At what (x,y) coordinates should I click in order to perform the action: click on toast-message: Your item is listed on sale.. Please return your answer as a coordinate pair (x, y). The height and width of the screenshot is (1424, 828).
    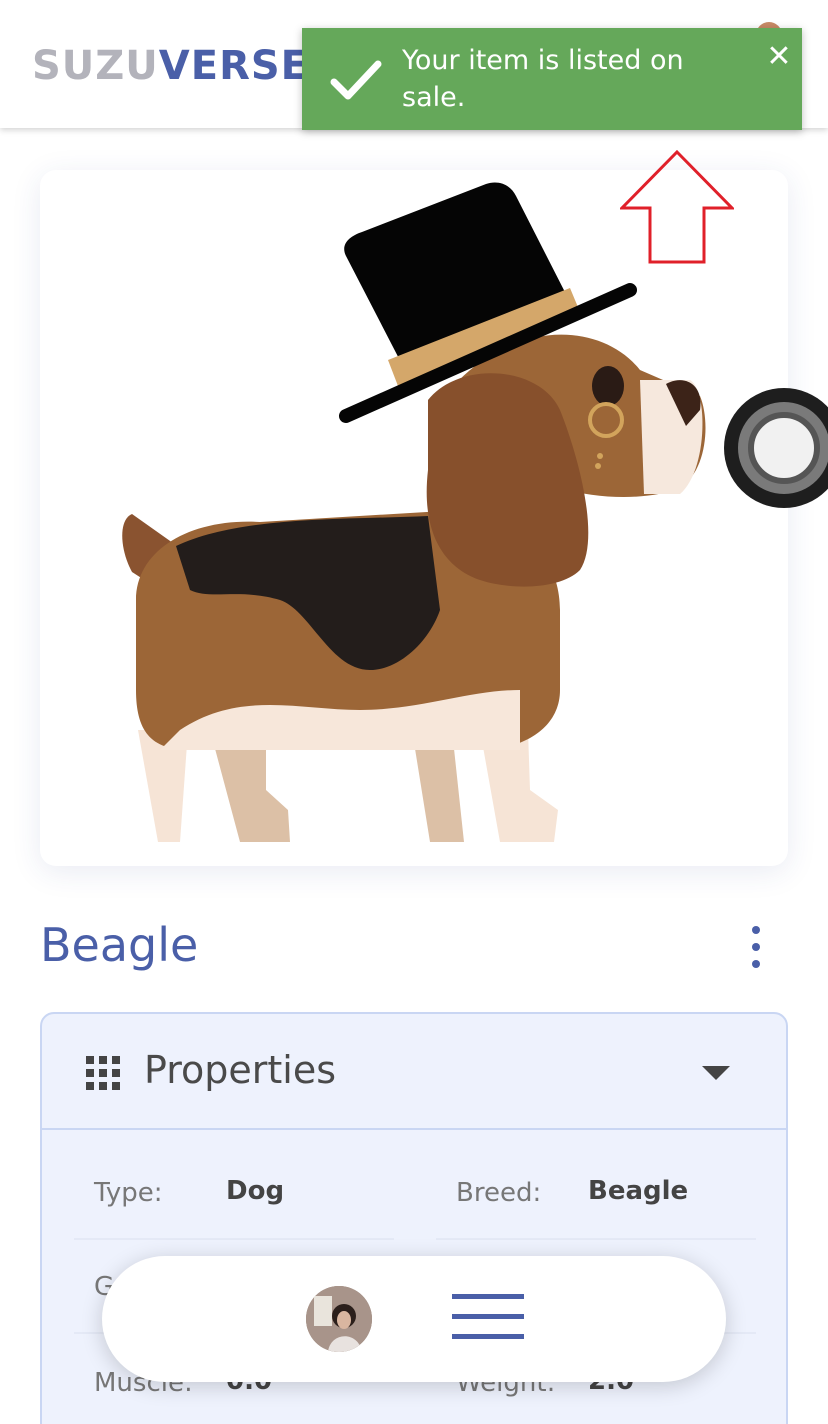
    Looking at the image, I should click on (543, 79).